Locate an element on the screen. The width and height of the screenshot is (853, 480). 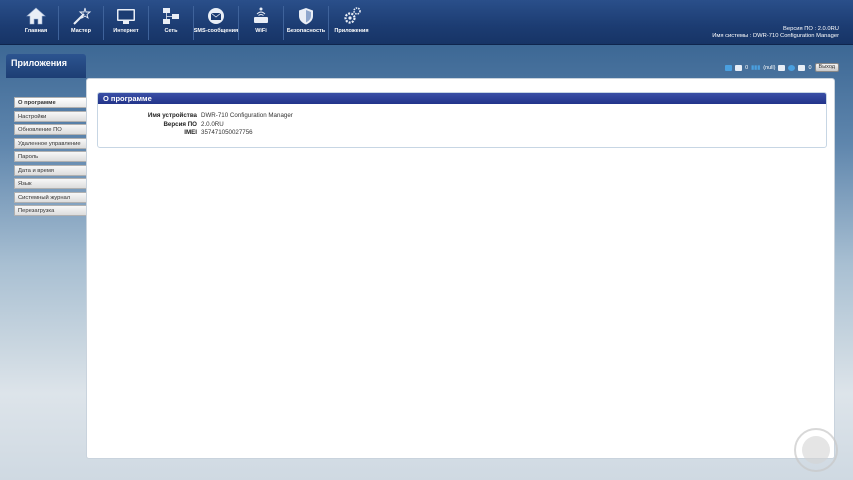
info-key: Версия ПО is located at coordinates (180, 124).